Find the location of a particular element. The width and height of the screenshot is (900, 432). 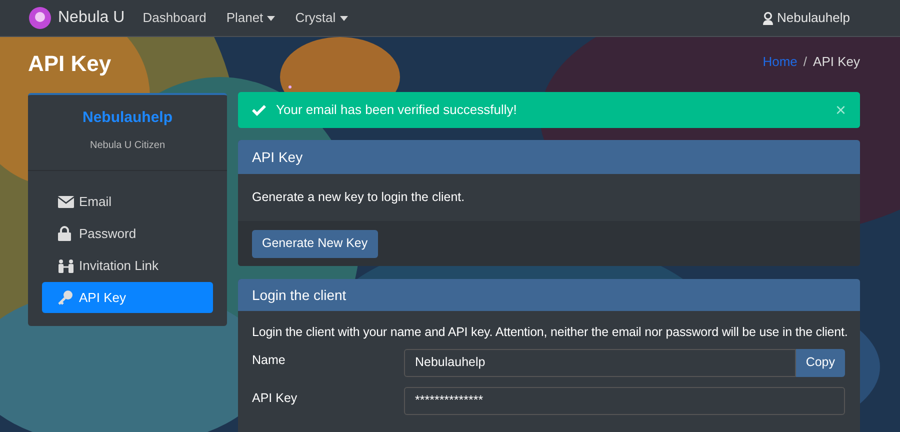

nav-link: Dashboard is located at coordinates (174, 18).